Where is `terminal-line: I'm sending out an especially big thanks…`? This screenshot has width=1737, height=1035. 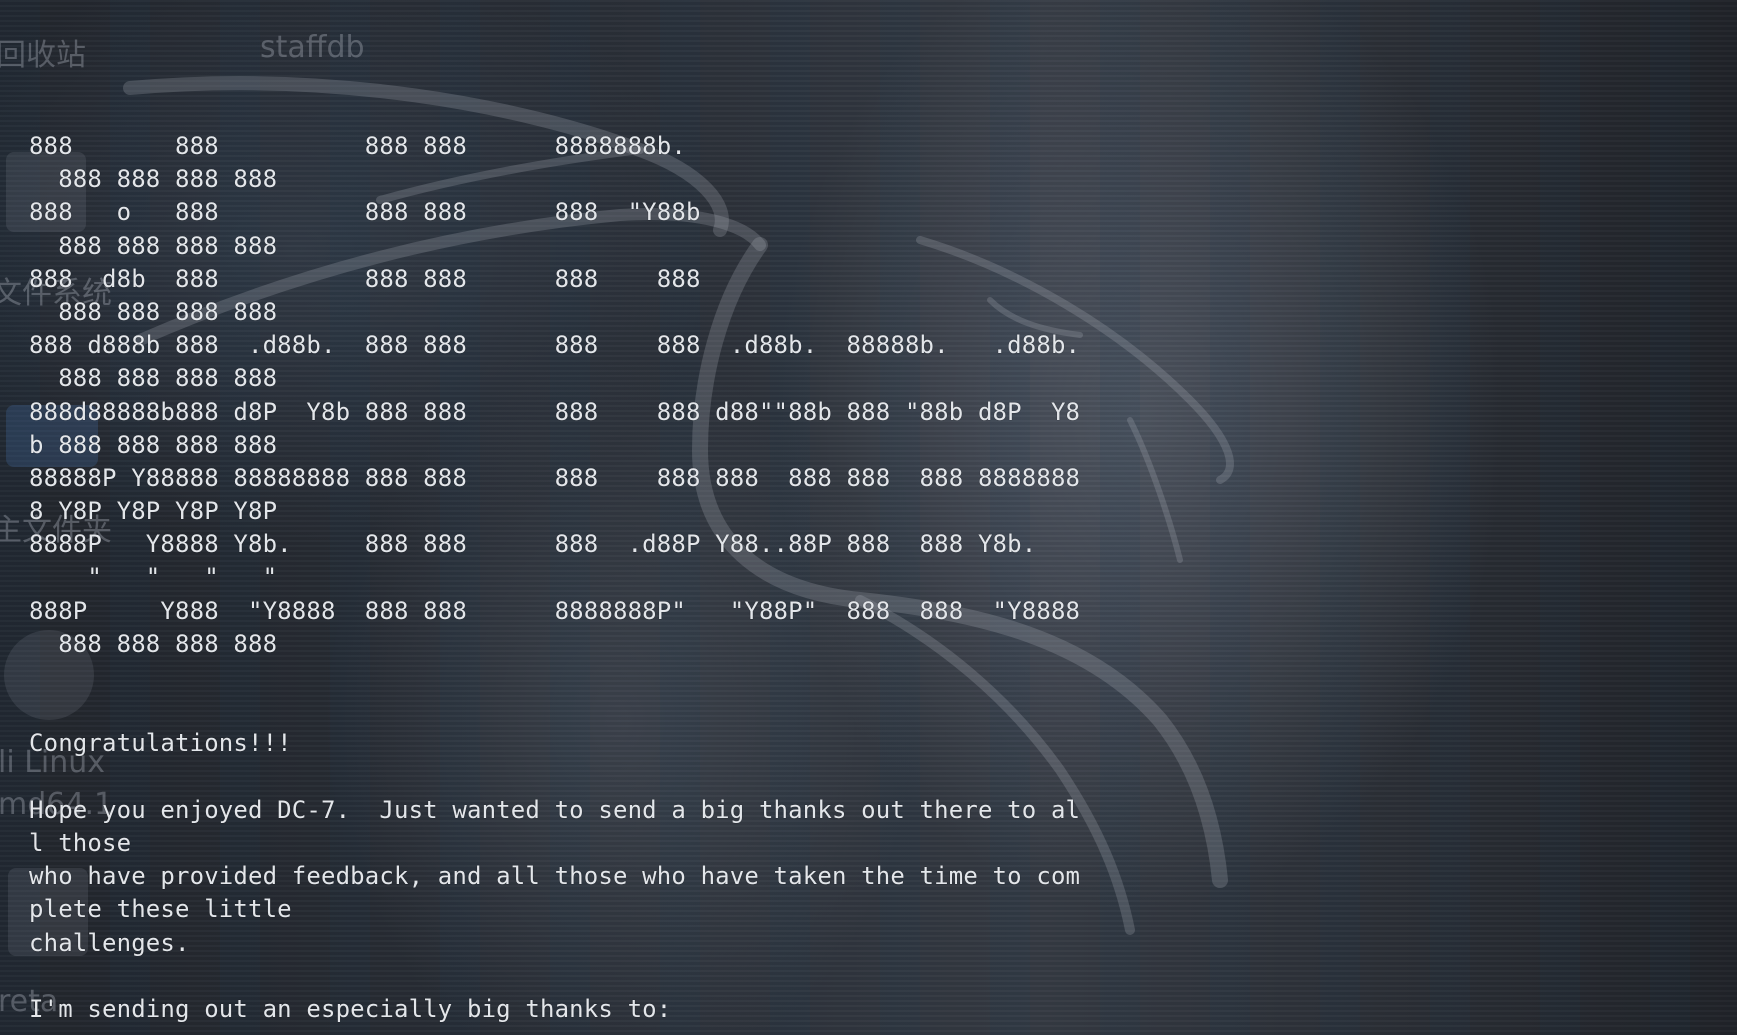 terminal-line: I'm sending out an especially big thanks… is located at coordinates (350, 1008).